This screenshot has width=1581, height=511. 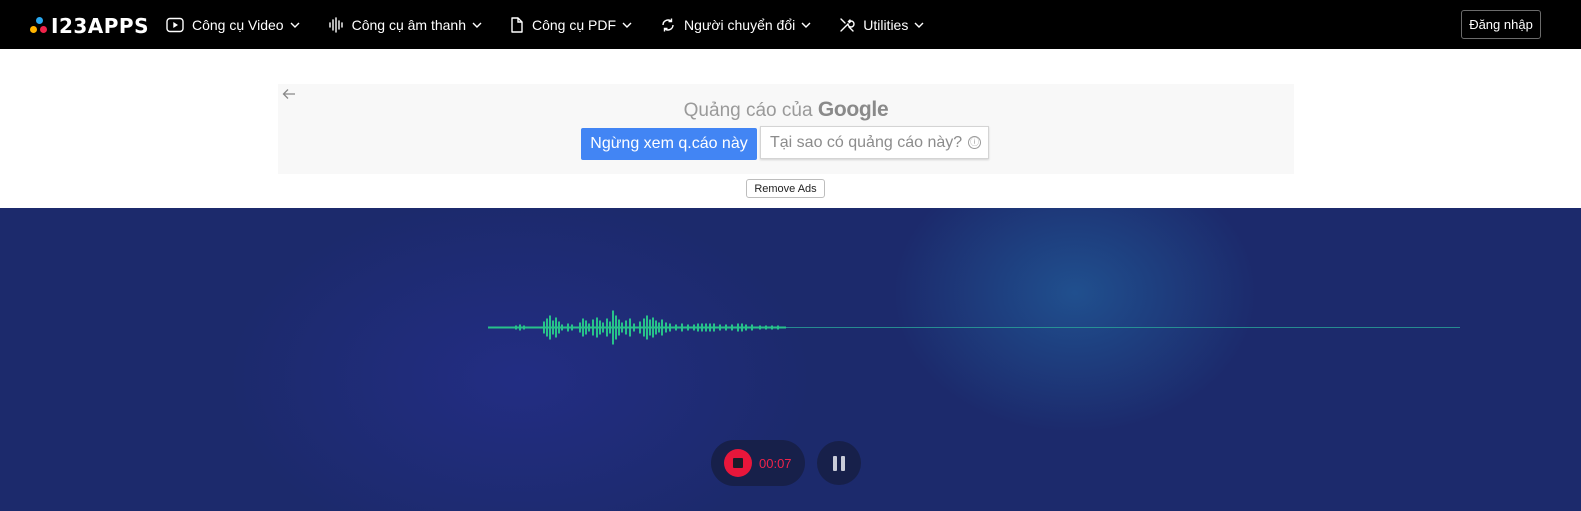 I want to click on nav-item-converters: Người chuyển đổi, so click(x=735, y=25).